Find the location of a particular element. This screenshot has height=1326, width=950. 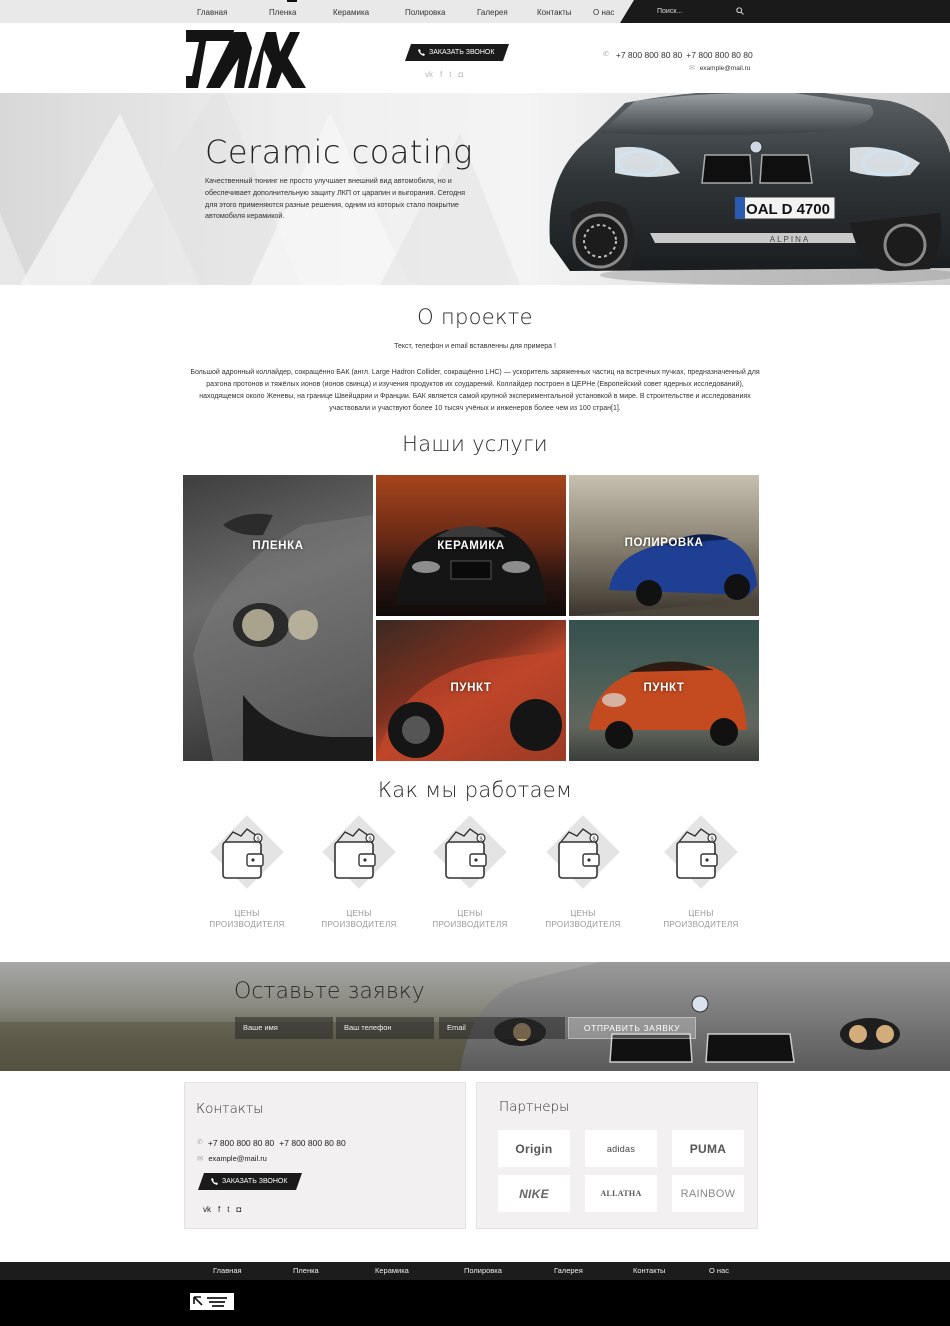

license-plate: OAL D 4700 is located at coordinates (788, 209).